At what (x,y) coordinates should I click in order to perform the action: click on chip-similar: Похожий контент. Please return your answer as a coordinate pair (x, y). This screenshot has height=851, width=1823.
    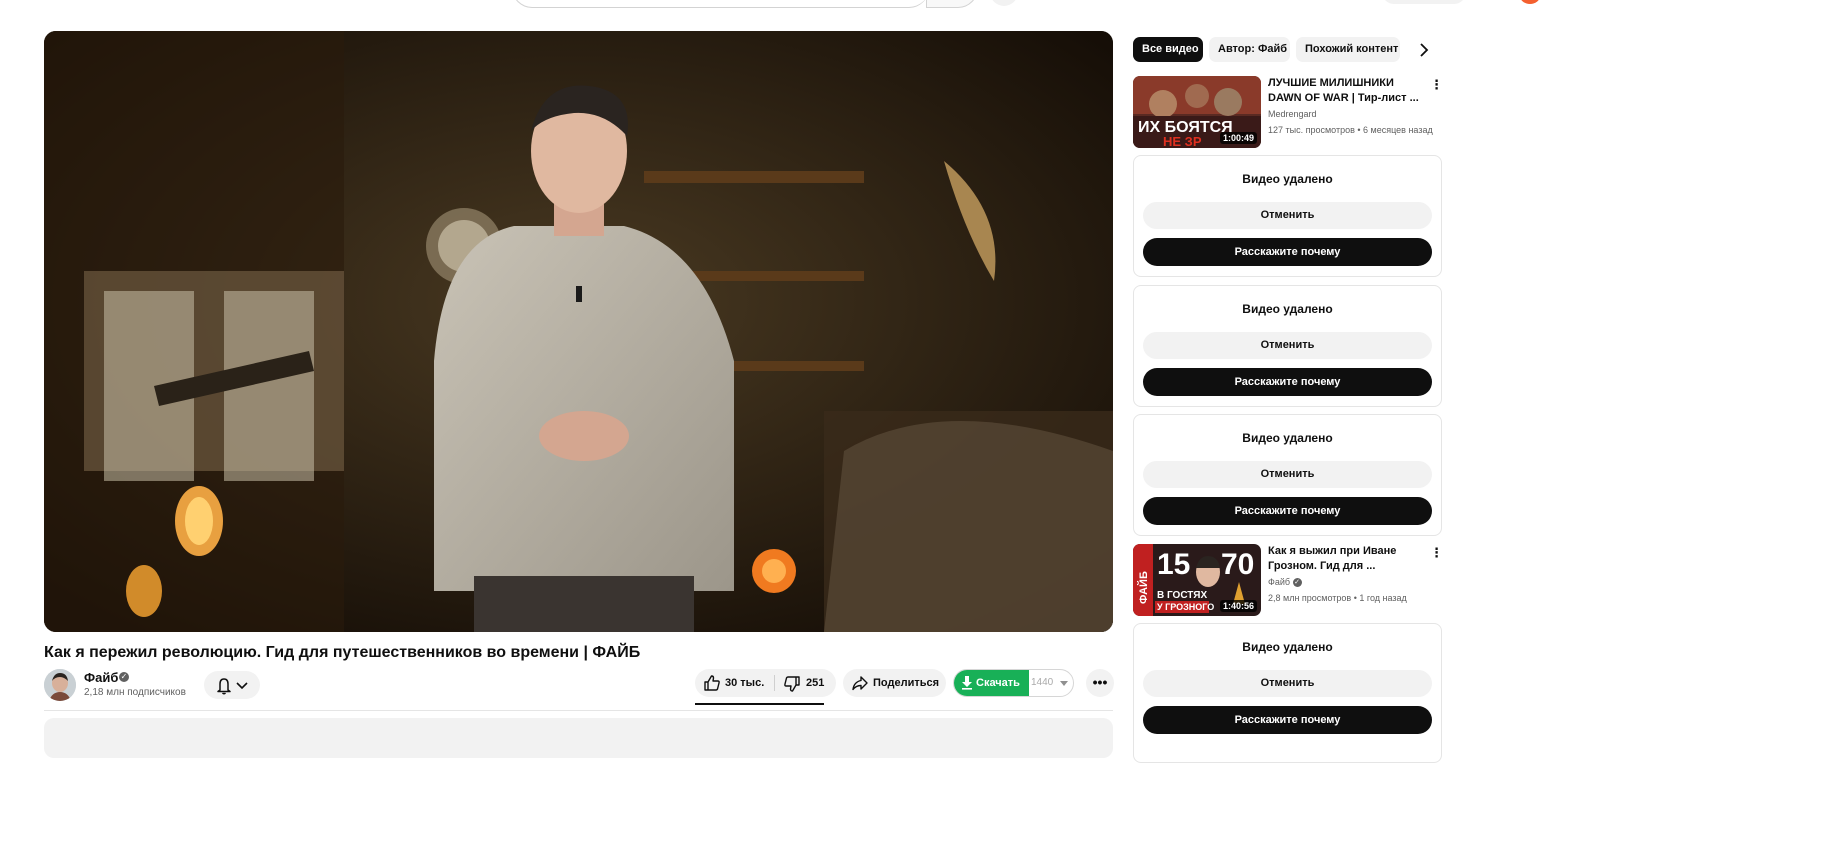
    Looking at the image, I should click on (1348, 49).